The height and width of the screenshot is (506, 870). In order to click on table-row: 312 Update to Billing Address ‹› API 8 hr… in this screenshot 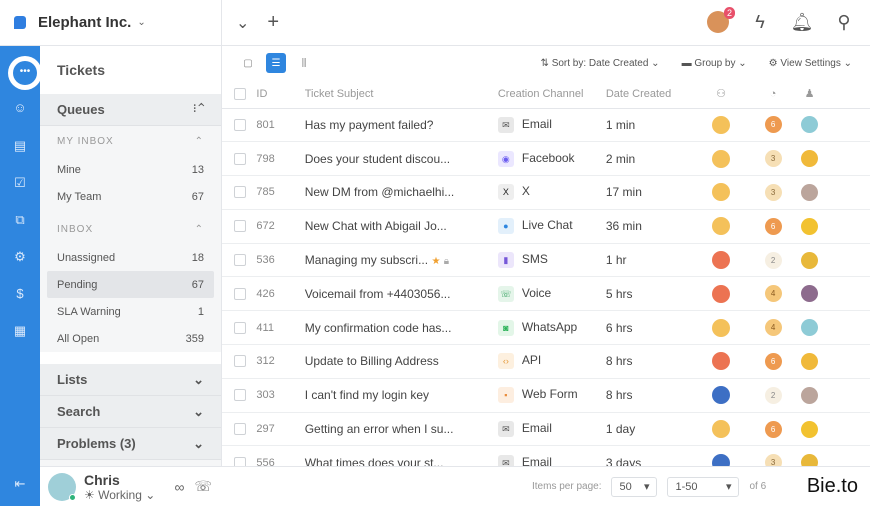, I will do `click(546, 361)`.